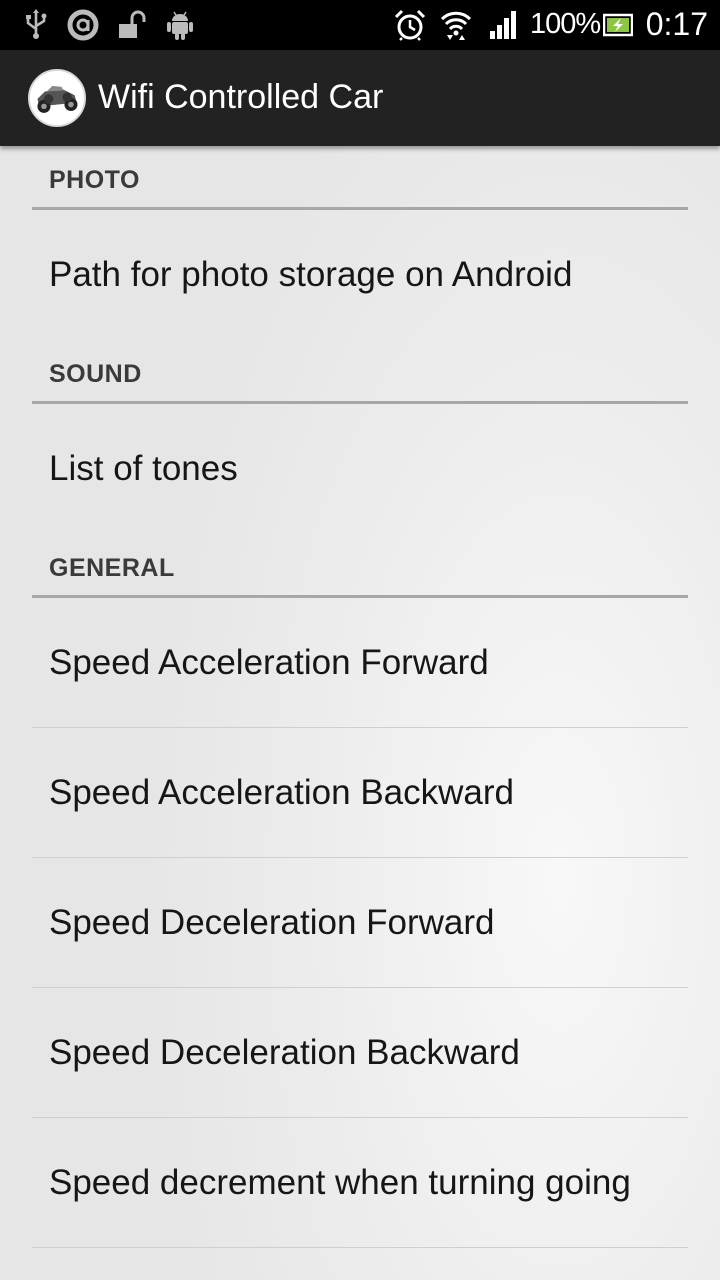 The image size is (720, 1280). Describe the element at coordinates (360, 25) in the screenshot. I see `status-bar: 100% 0:17` at that location.